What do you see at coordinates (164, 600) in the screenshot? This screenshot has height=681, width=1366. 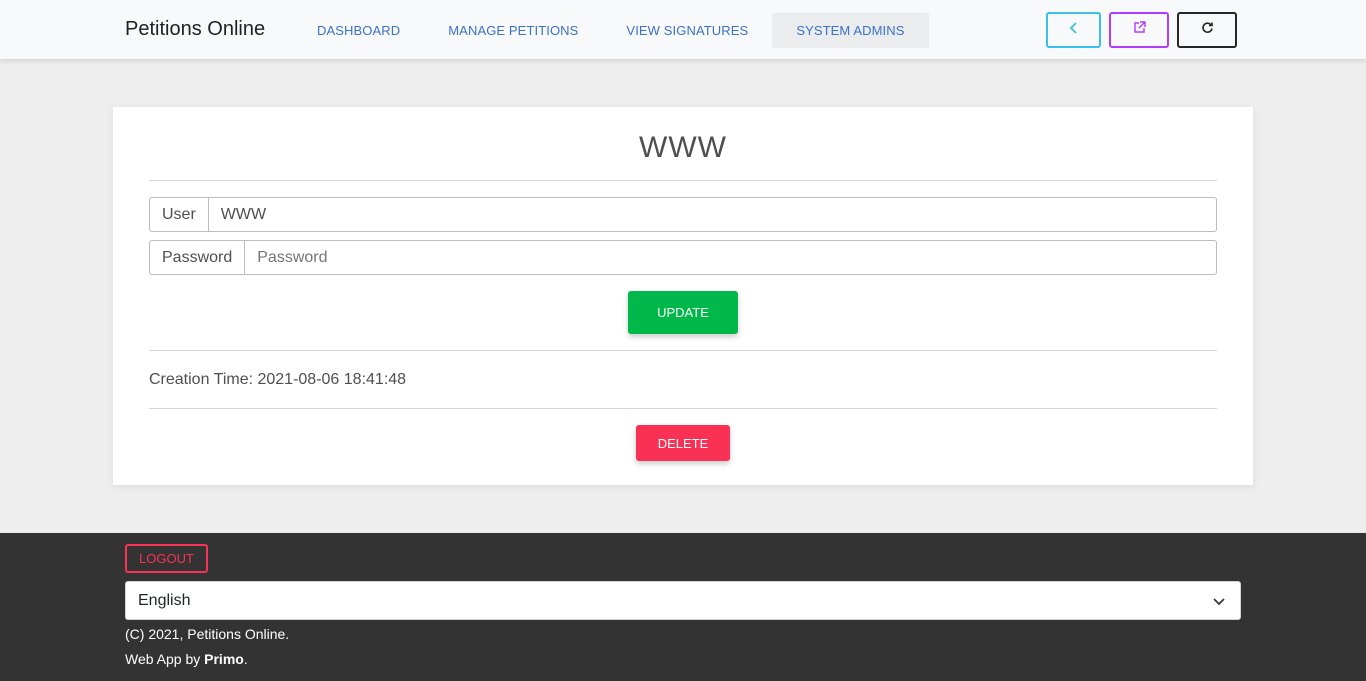 I see `language-selected-value: English` at bounding box center [164, 600].